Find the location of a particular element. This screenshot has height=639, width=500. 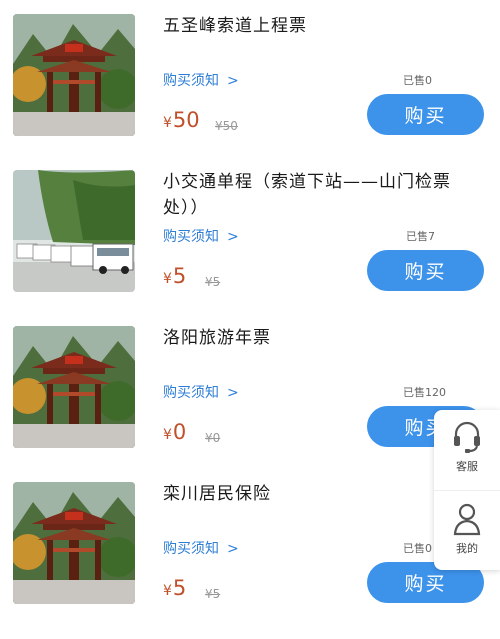

price-value: 50 is located at coordinates (186, 120).